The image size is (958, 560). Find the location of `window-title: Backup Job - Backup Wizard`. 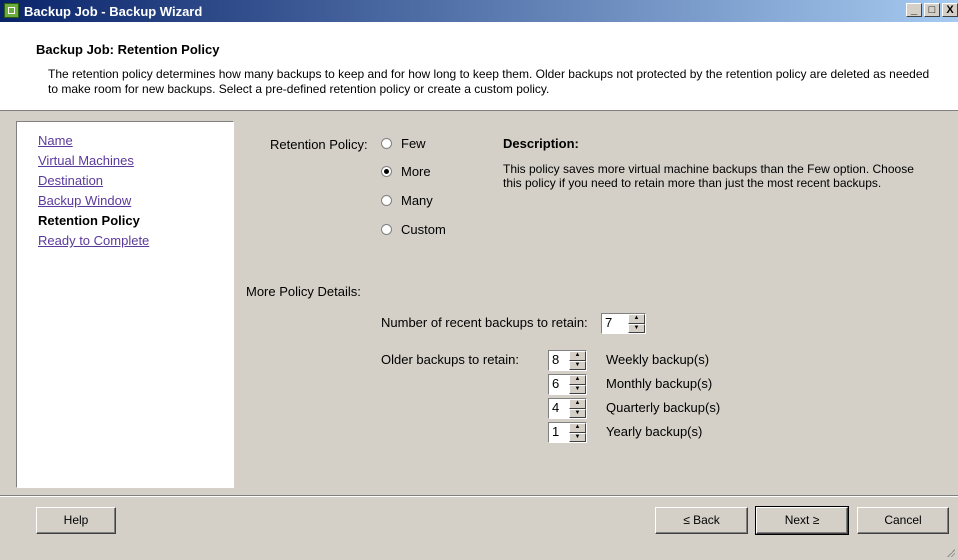

window-title: Backup Job - Backup Wizard is located at coordinates (113, 11).